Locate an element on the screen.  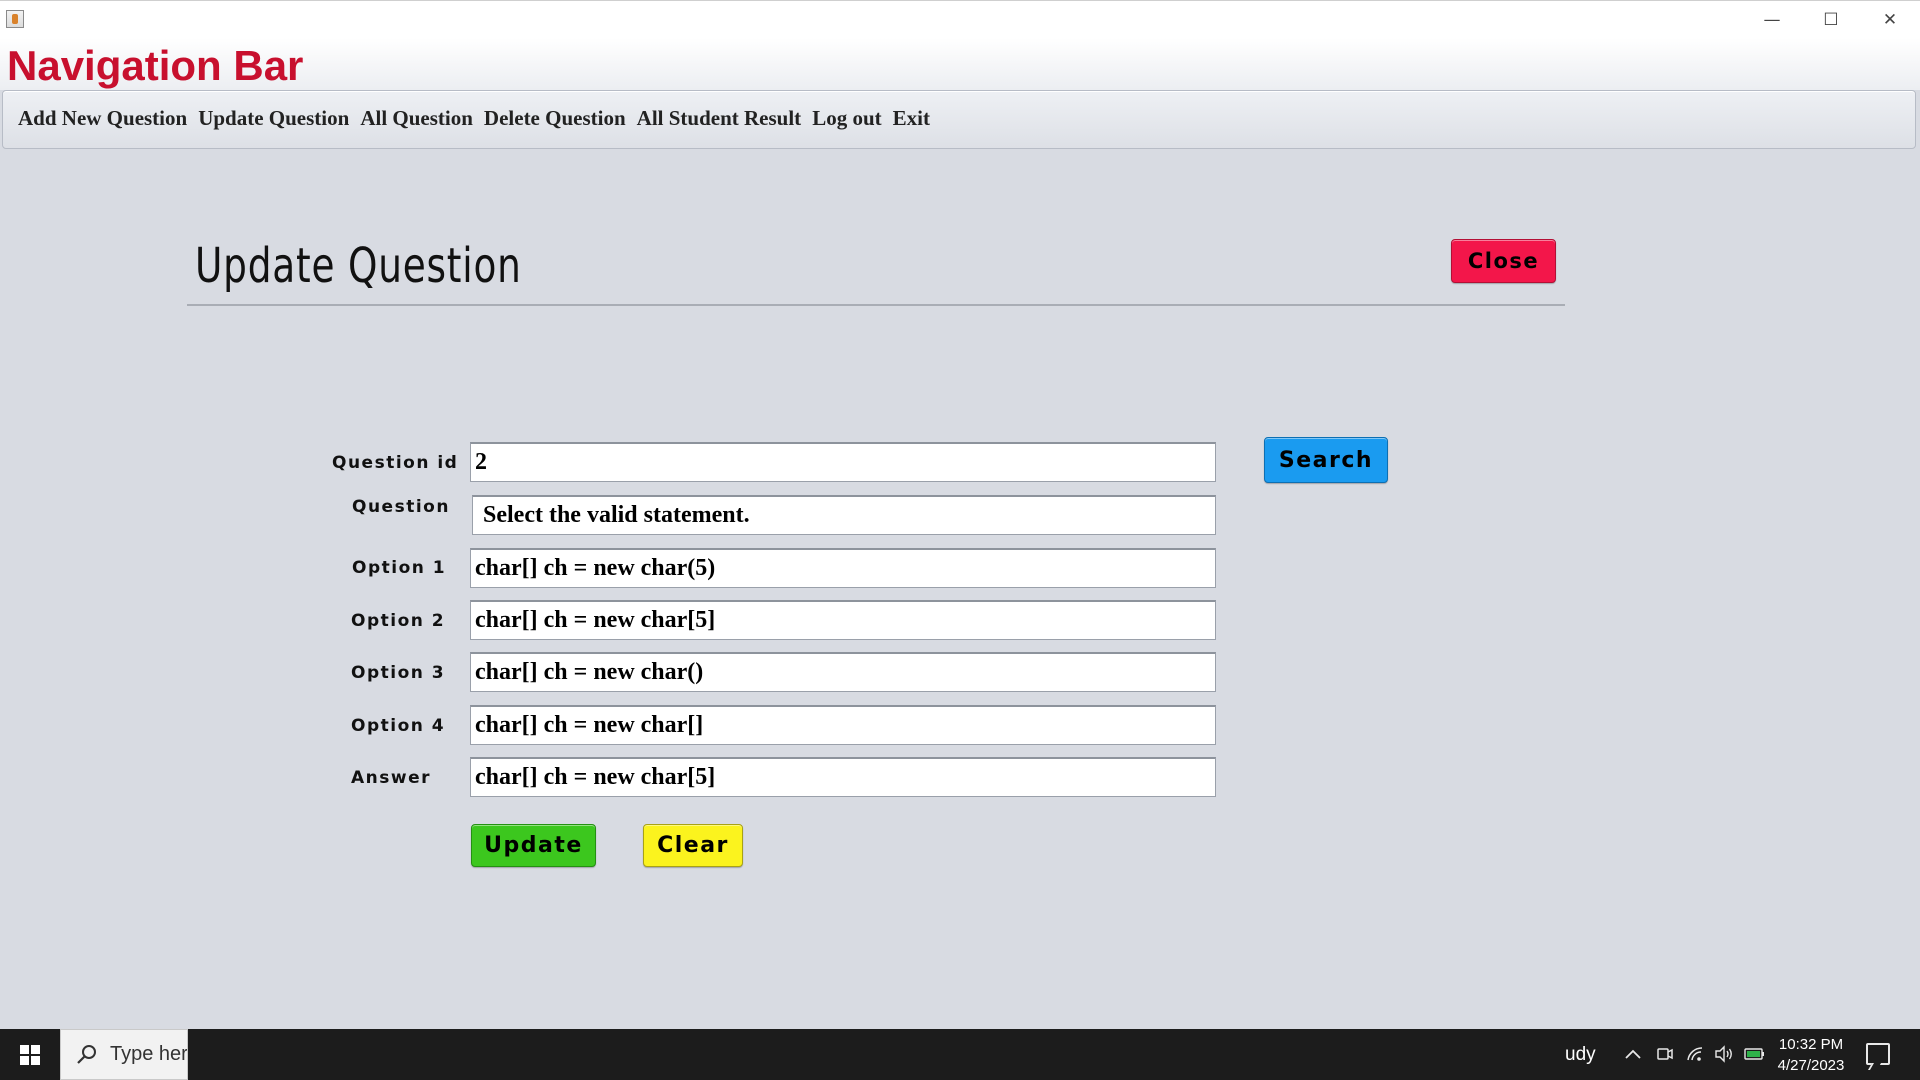
menu-all-question: All Question is located at coordinates (416, 118).